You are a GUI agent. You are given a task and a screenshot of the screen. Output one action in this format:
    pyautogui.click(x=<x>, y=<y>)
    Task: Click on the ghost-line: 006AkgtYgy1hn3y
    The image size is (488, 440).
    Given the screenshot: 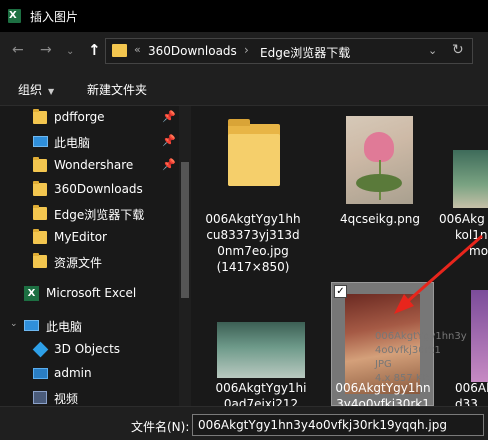 What is the action you would take?
    pyautogui.click(x=421, y=336)
    